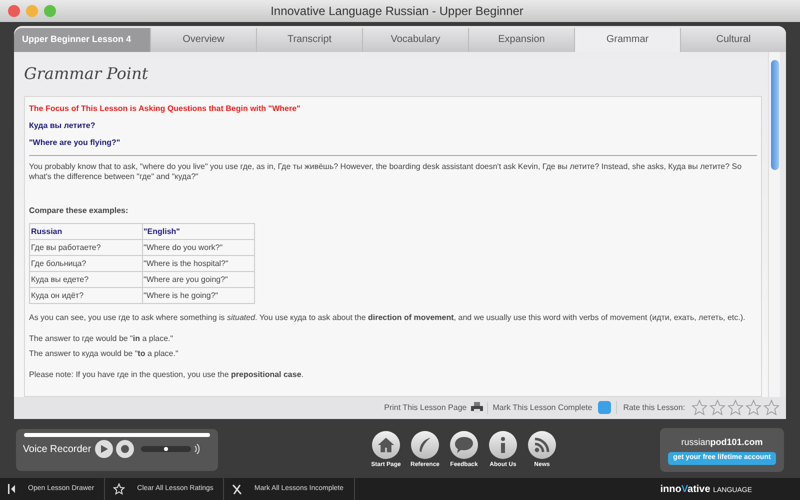 This screenshot has width=800, height=500. Describe the element at coordinates (86, 295) in the screenshot. I see `table-cell: Куда он идёт?` at that location.